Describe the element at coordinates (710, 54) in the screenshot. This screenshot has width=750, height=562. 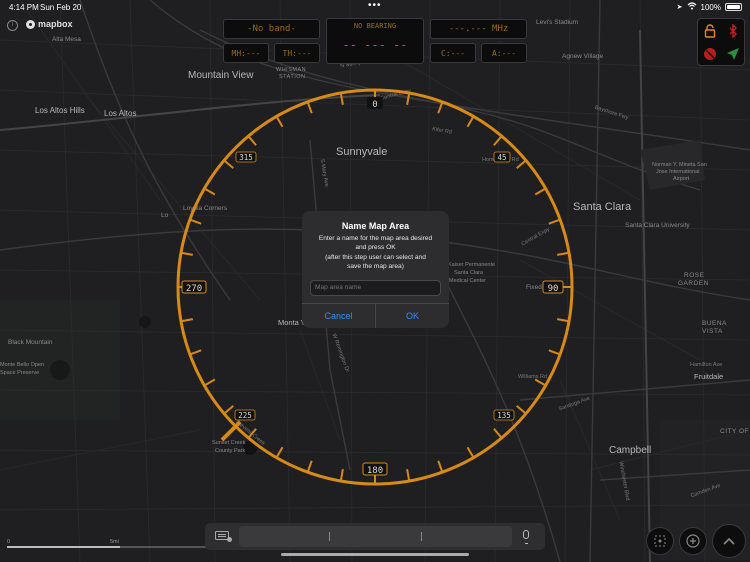
I see `no-entry-icon` at that location.